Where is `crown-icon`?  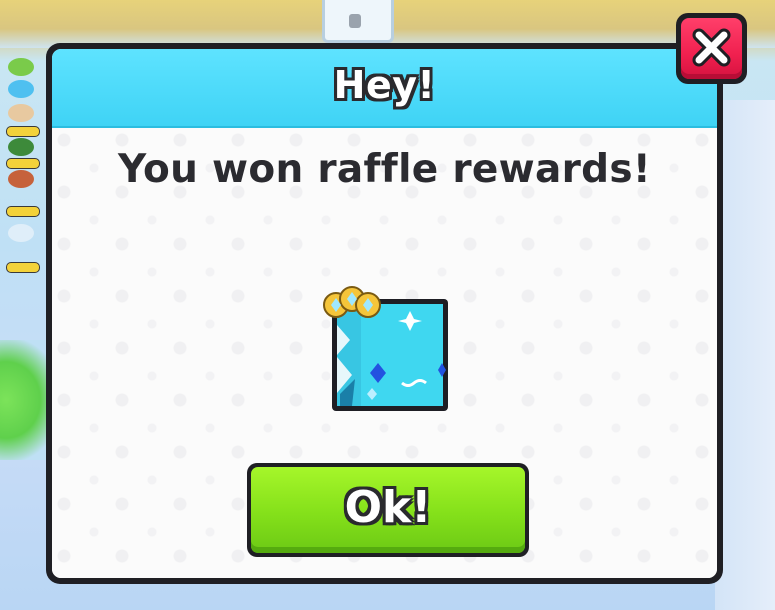 crown-icon is located at coordinates (352, 302).